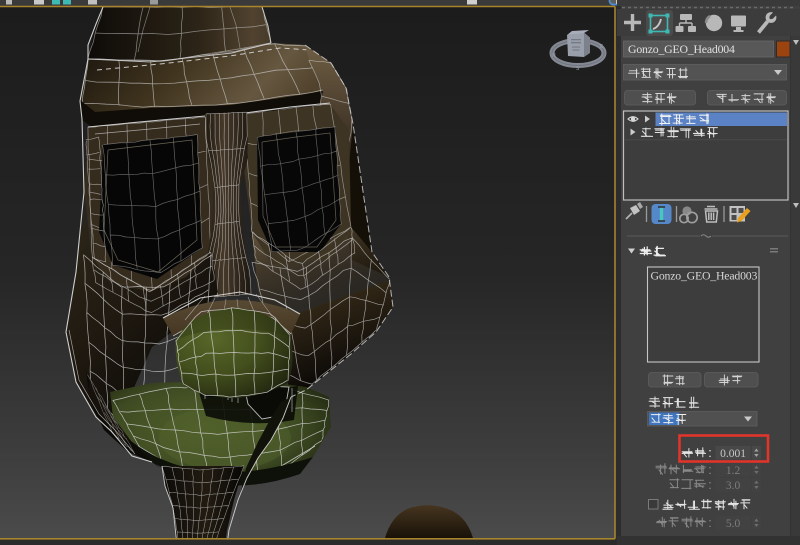 The image size is (800, 545). What do you see at coordinates (733, 524) in the screenshot?
I see `svg-text: 5.0` at bounding box center [733, 524].